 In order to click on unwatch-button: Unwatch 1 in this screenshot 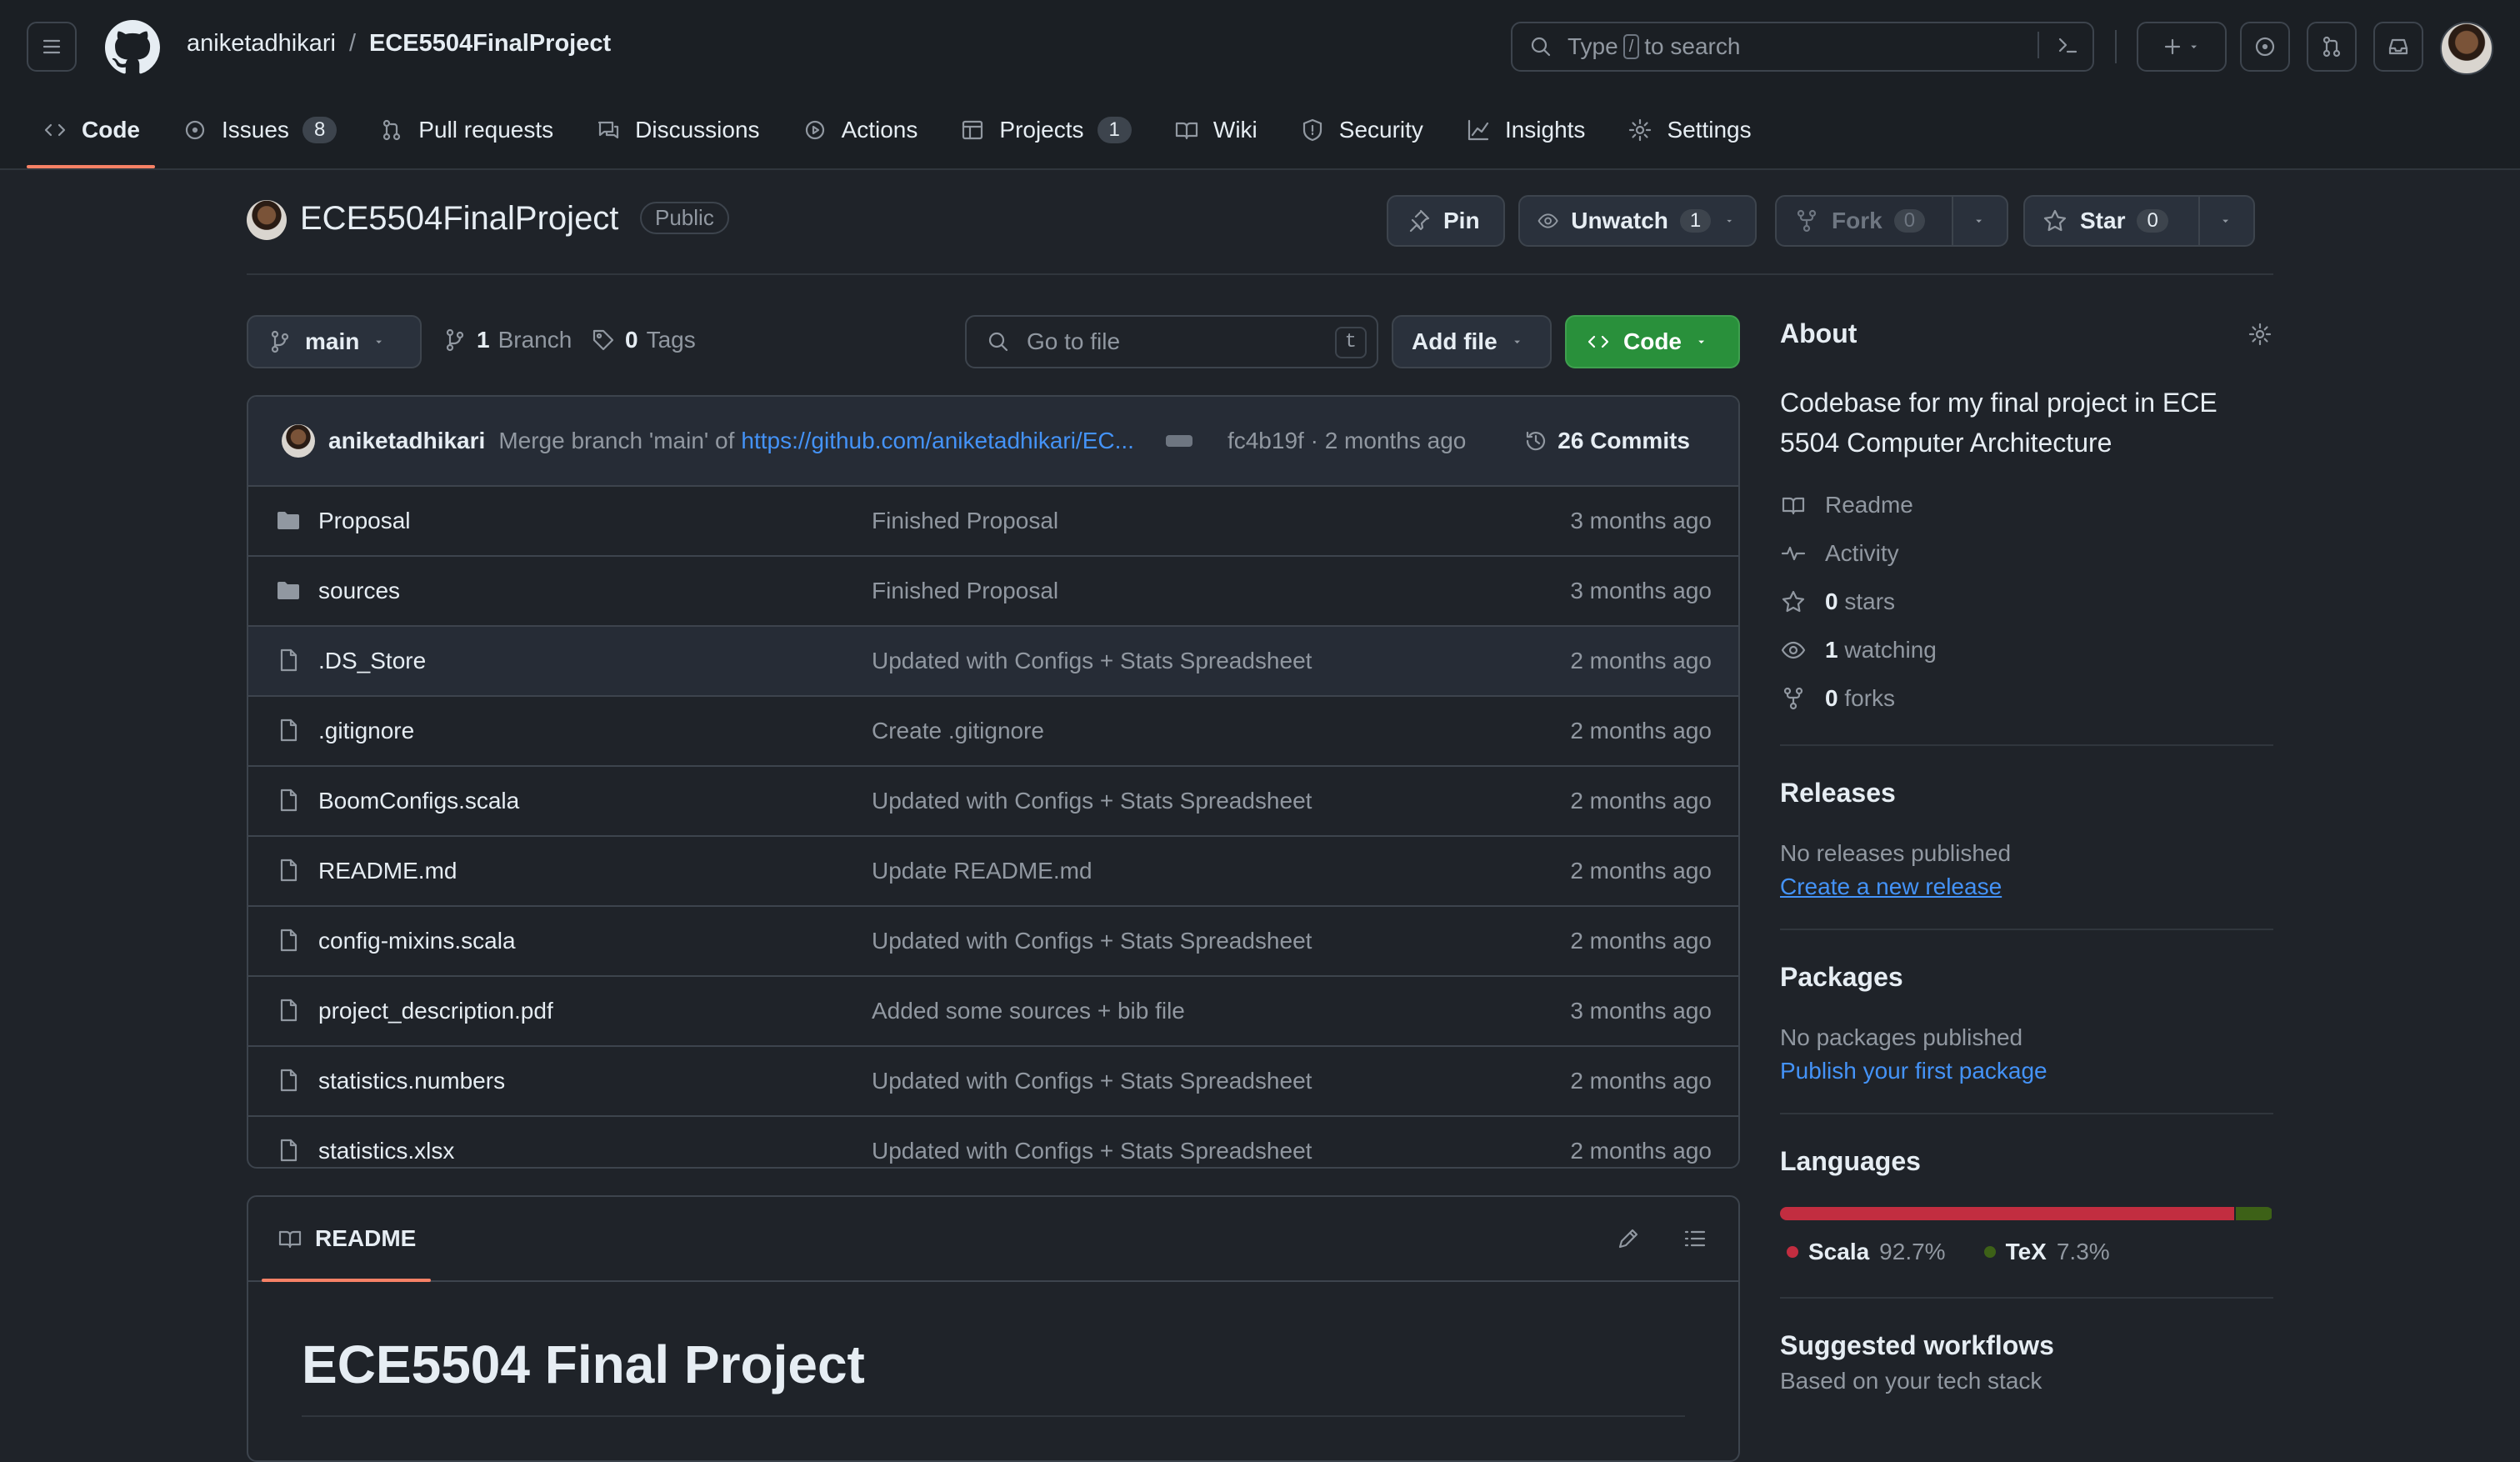, I will do `click(1637, 221)`.